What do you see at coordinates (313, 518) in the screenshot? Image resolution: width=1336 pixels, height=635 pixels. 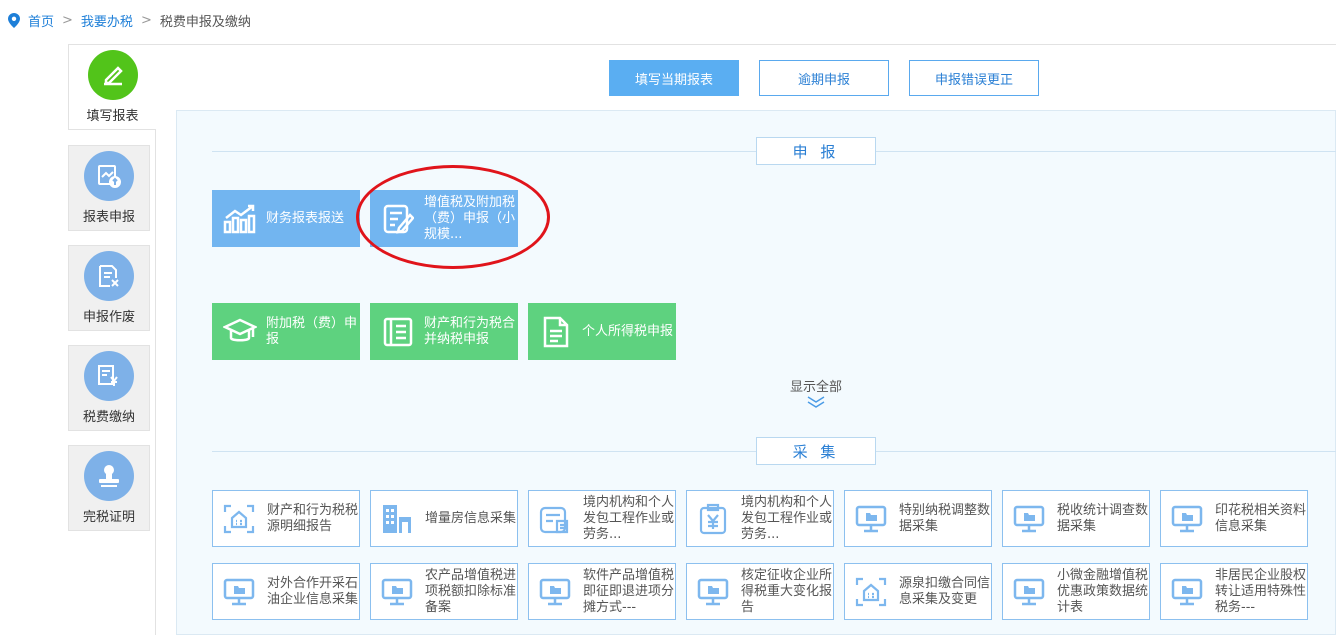 I see `tile-label: 财产和行为税税源明细报告` at bounding box center [313, 518].